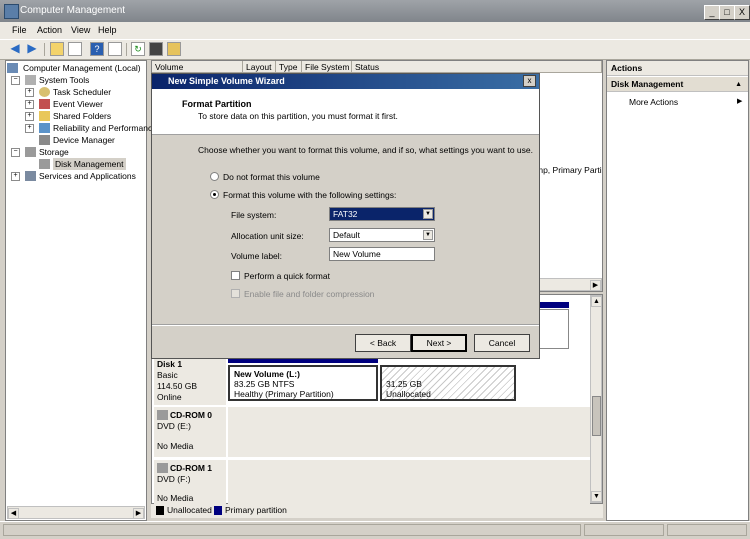  I want to click on disk-view-vertical-scrollbar: ▲ ▼, so click(596, 399).